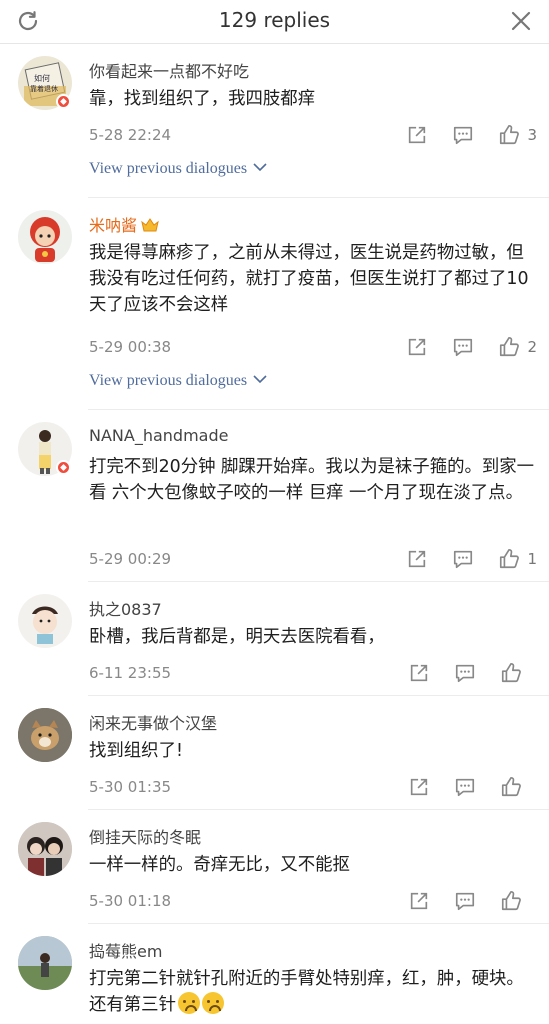 This screenshot has width=549, height=1024. I want to click on page-title: 129 replies, so click(274, 20).